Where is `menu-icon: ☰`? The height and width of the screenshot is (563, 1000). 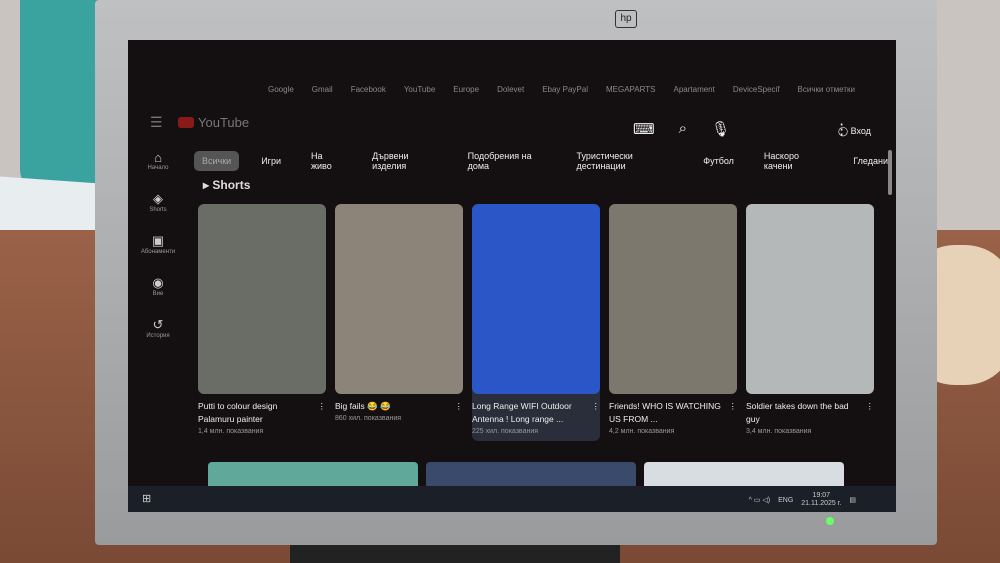
menu-icon: ☰ is located at coordinates (156, 122).